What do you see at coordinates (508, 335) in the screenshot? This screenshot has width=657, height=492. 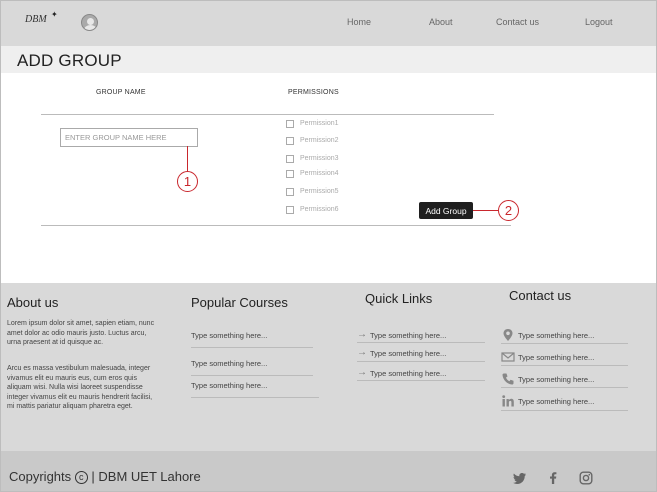 I see `location-icon` at bounding box center [508, 335].